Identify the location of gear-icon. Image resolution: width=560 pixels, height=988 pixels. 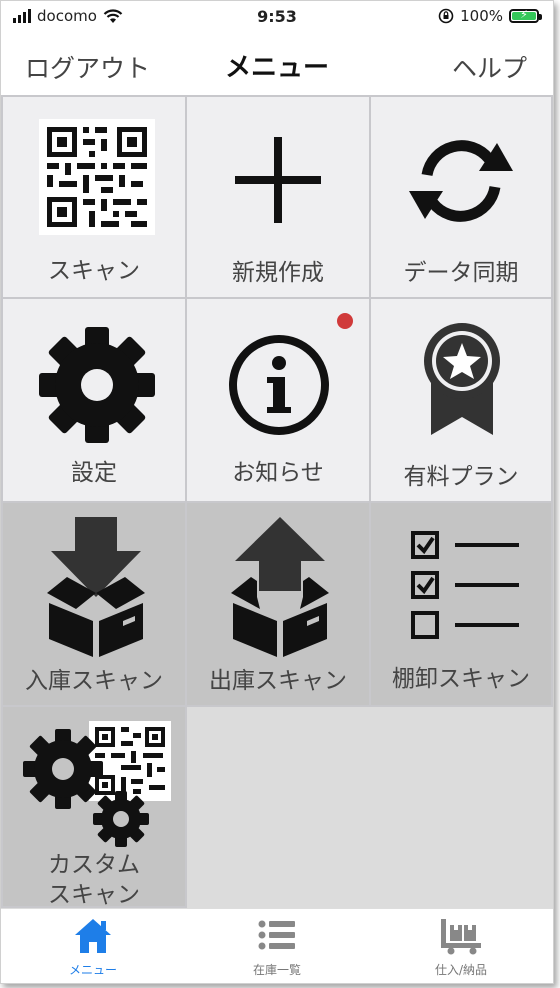
(97, 385).